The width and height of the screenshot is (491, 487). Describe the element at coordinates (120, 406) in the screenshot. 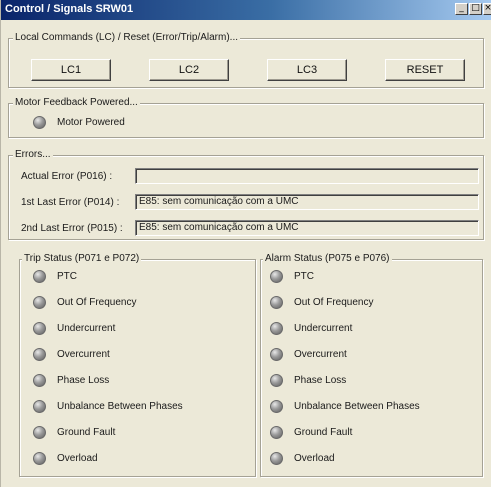

I see `trip-status-item-label: Unbalance Between Phases` at that location.